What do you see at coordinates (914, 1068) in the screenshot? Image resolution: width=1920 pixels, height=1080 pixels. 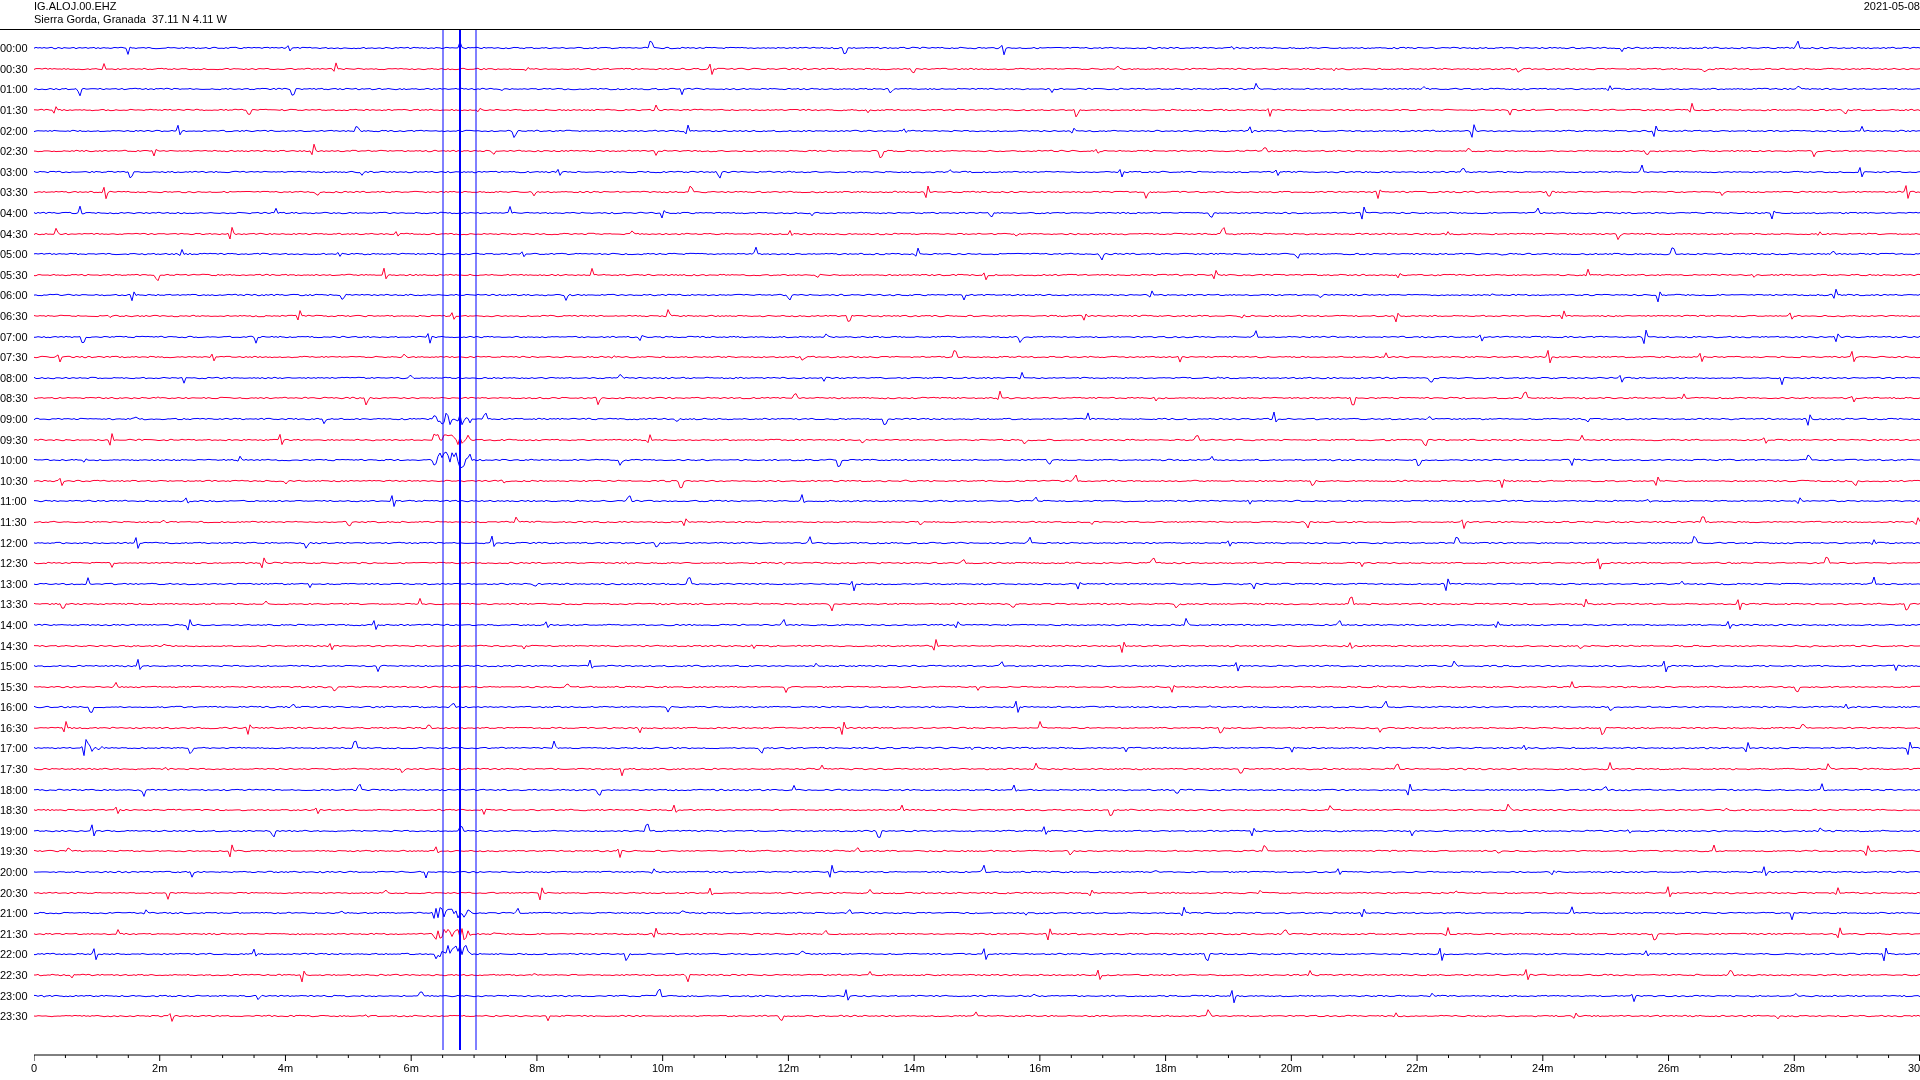 I see `axis-tick-label: 14m` at bounding box center [914, 1068].